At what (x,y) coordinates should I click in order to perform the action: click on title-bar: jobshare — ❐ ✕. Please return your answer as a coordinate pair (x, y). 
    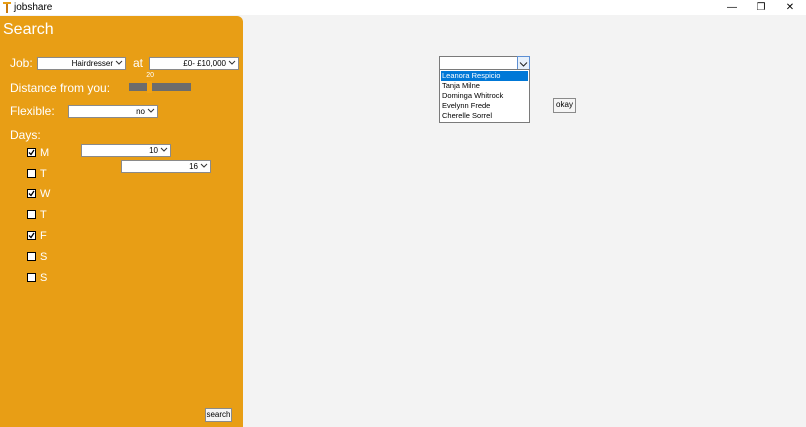
    Looking at the image, I should click on (403, 7).